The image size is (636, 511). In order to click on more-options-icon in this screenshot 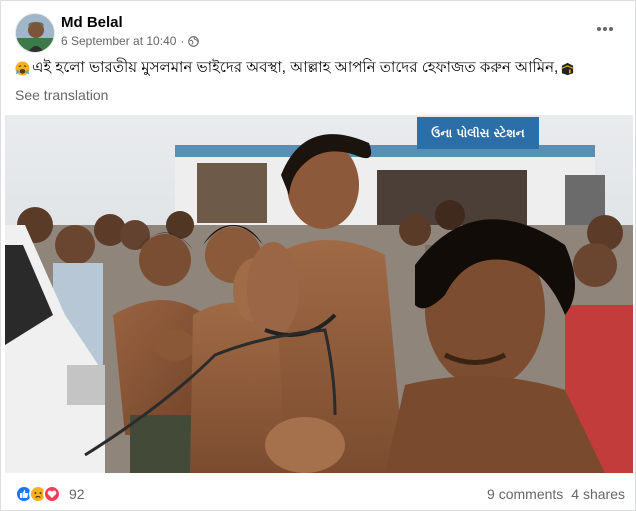, I will do `click(605, 29)`.